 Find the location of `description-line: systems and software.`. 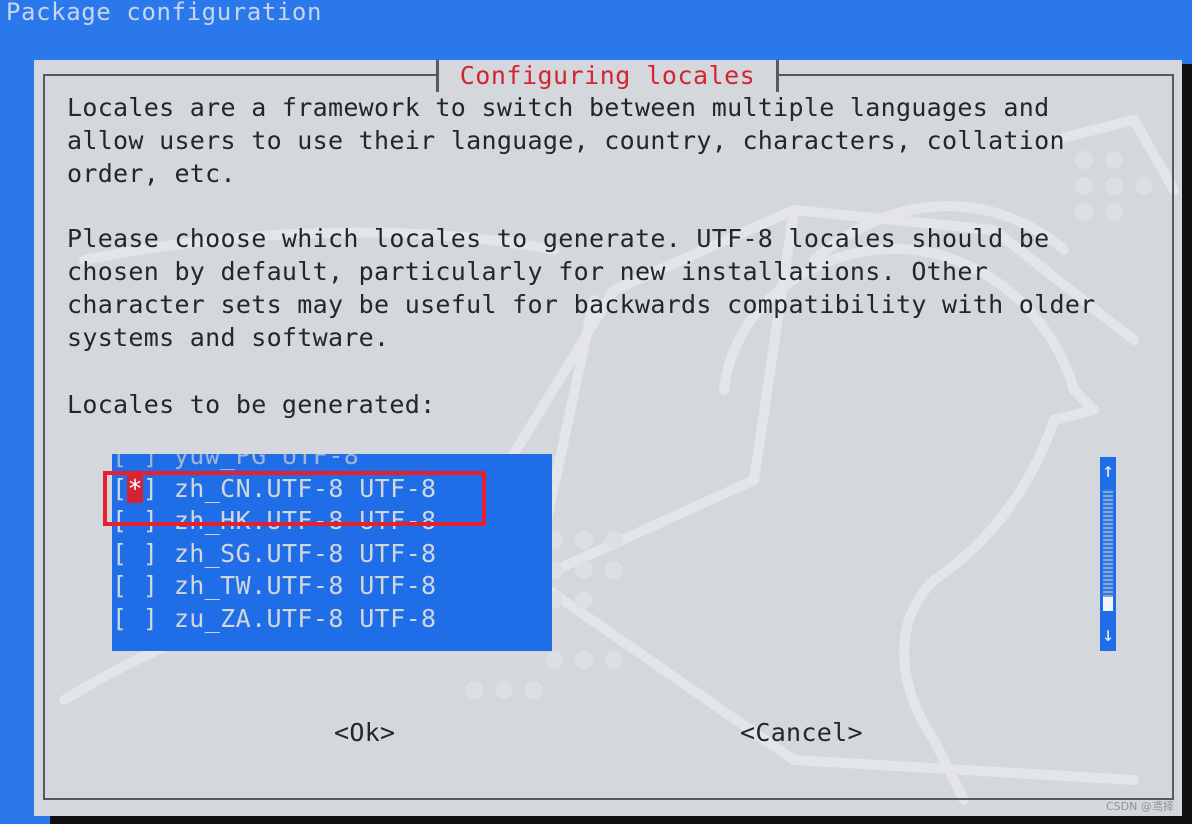

description-line: systems and software. is located at coordinates (228, 337).